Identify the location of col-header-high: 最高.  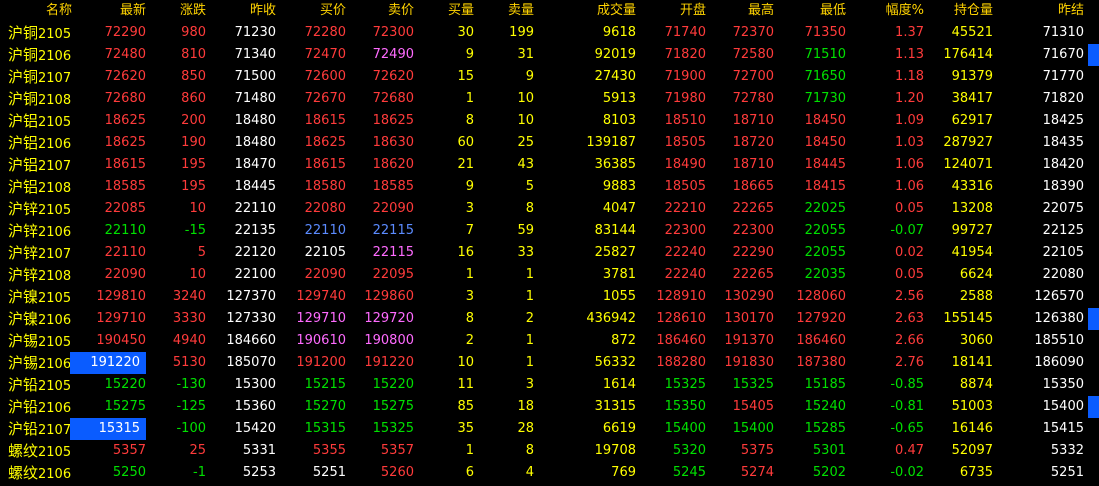
(741, 11).